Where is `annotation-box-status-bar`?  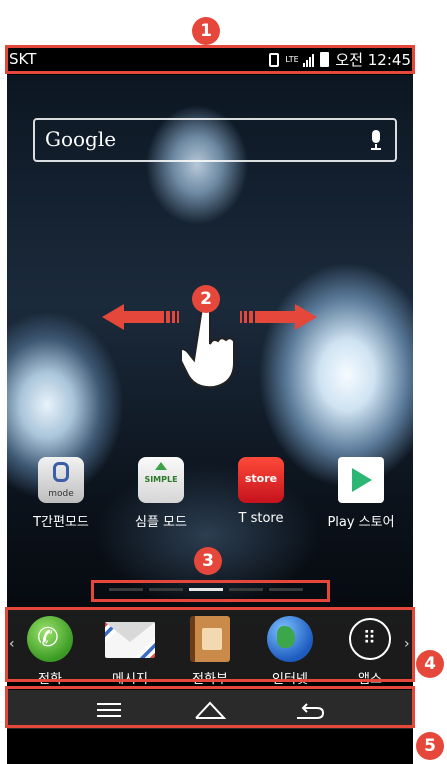
annotation-box-status-bar is located at coordinates (210, 59).